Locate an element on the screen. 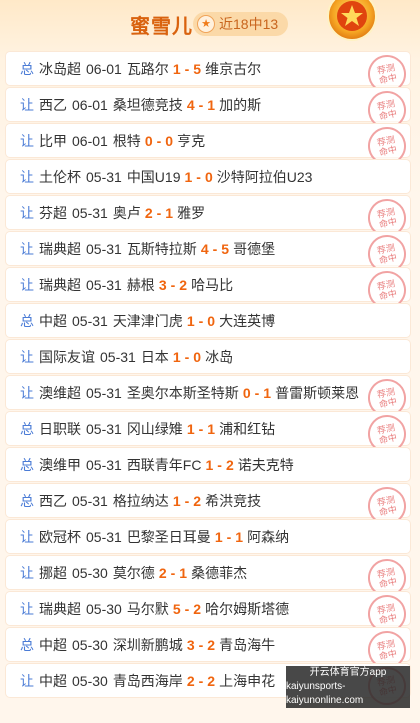 The image size is (420, 723). match-row: 让瑞典超 05-31 瓦斯特拉斯 4-5 哥德堡 荐测 命中 is located at coordinates (208, 254).